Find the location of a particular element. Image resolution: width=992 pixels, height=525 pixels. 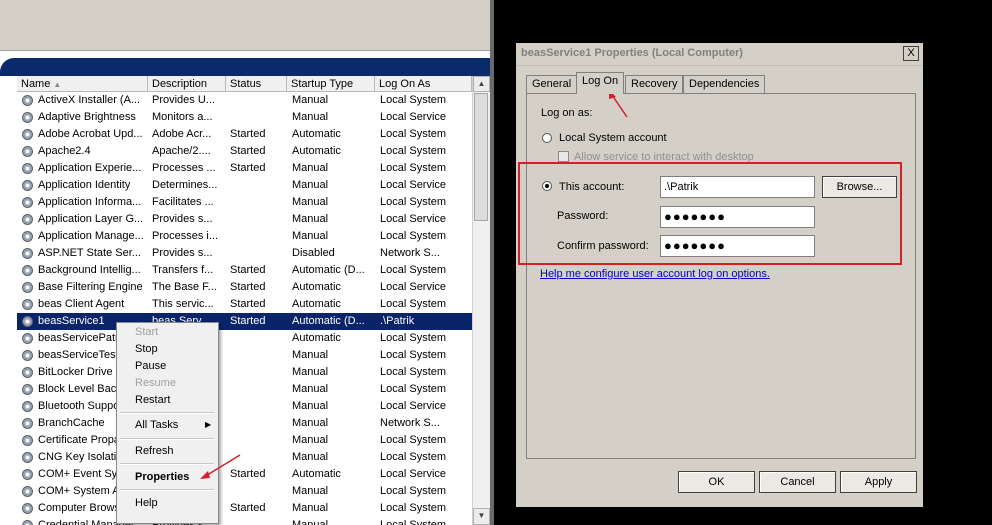

tab-log-on: Log On is located at coordinates (600, 83).